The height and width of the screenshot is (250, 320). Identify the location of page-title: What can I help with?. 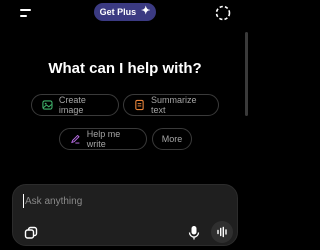
(125, 68).